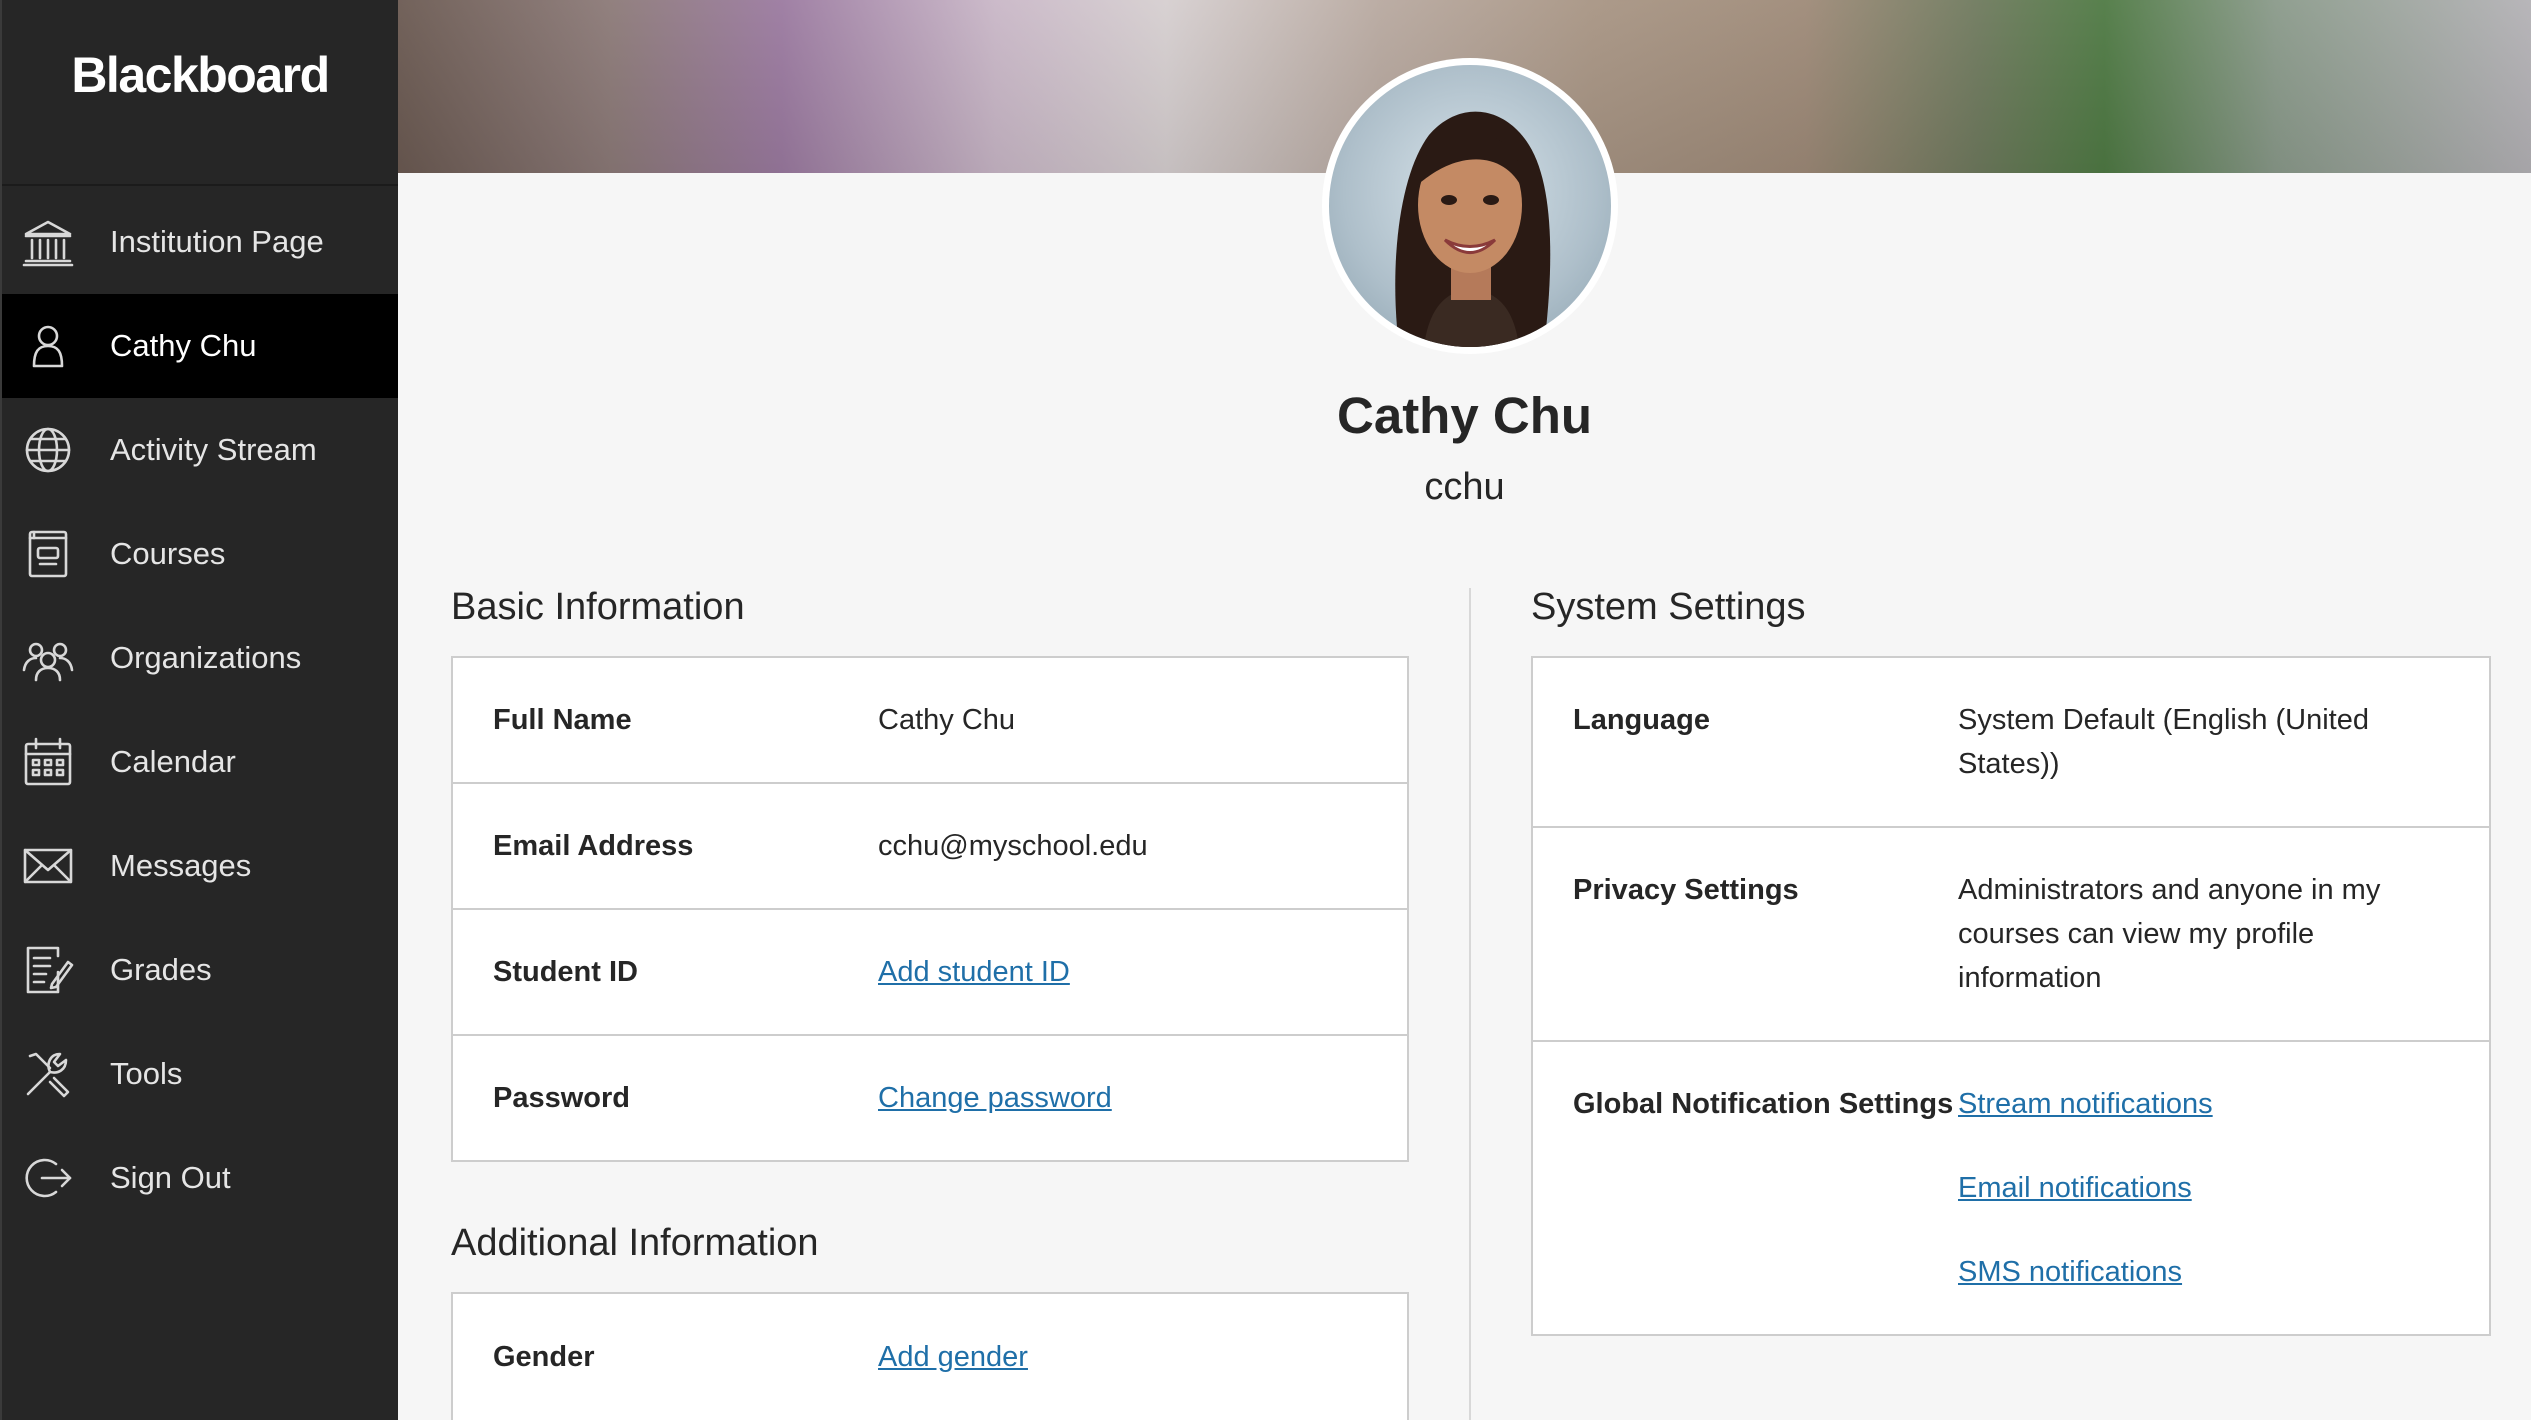  Describe the element at coordinates (561, 1097) in the screenshot. I see `password-label: Password` at that location.